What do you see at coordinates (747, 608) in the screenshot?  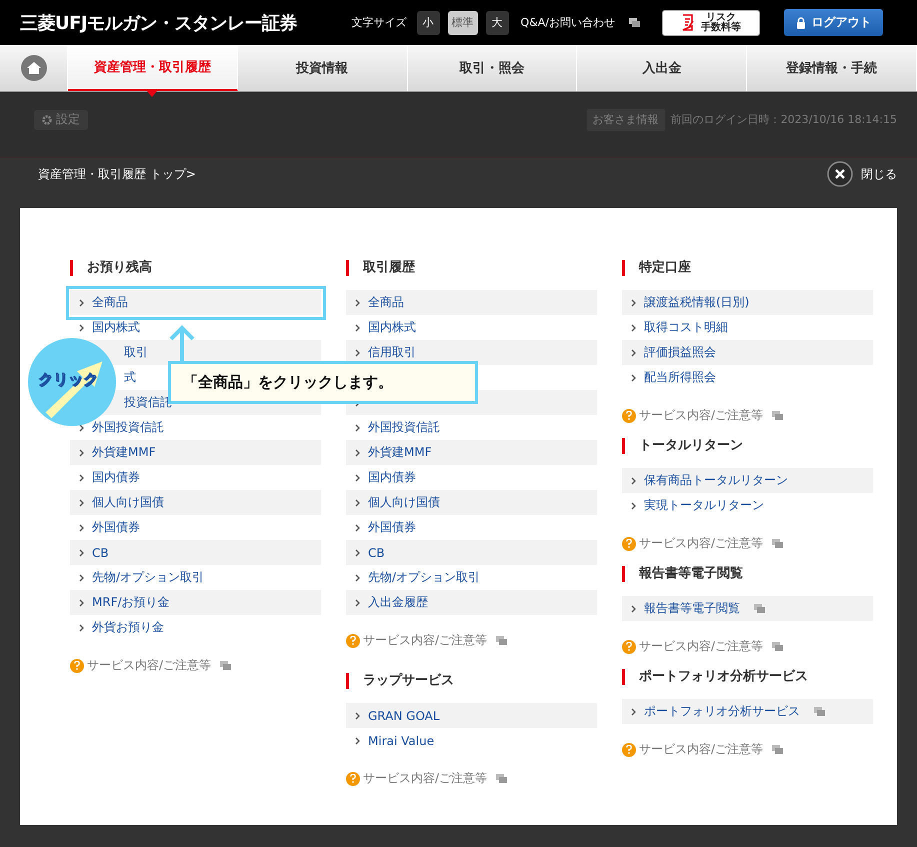 I see `menu-link: 報告書等電子閲覧` at bounding box center [747, 608].